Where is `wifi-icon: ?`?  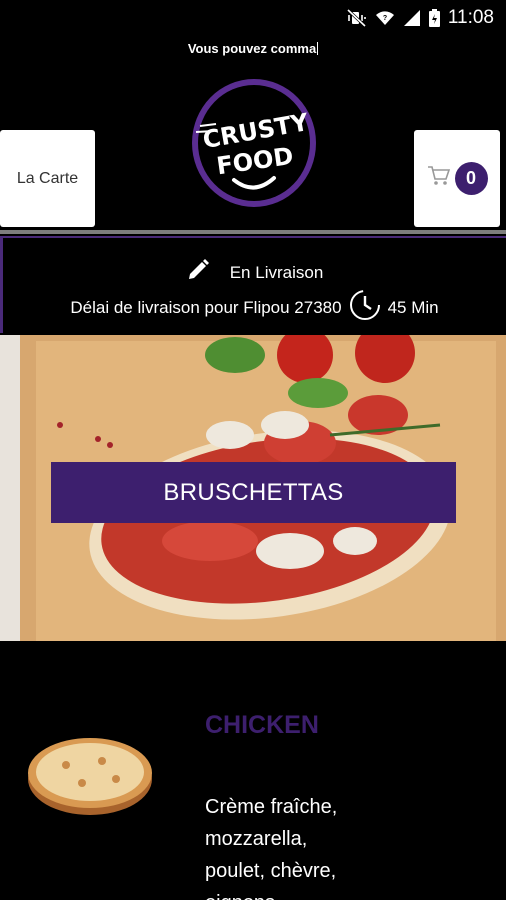 wifi-icon: ? is located at coordinates (385, 18).